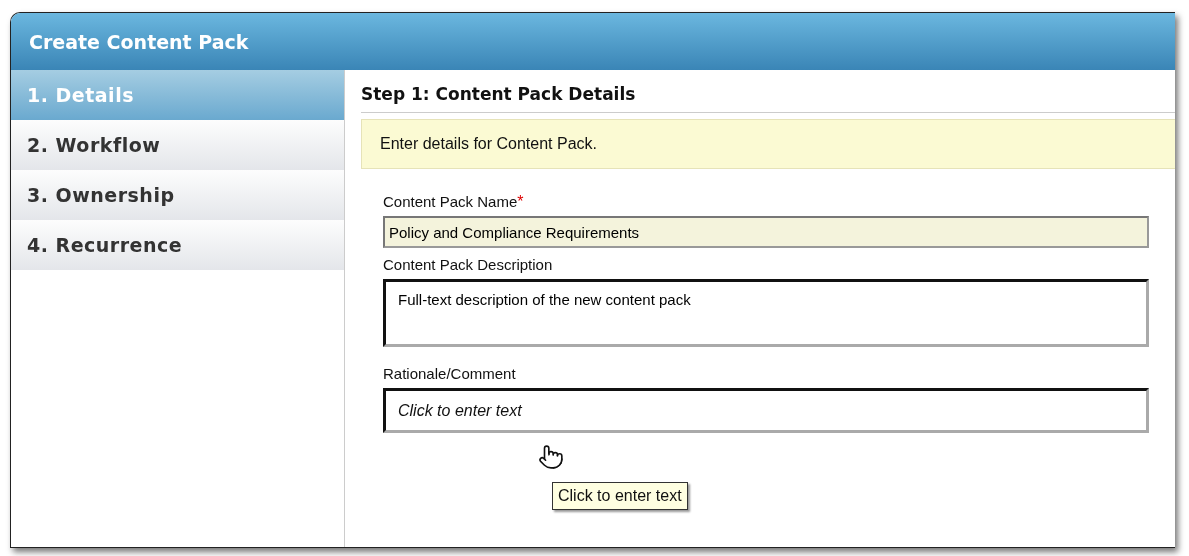 The height and width of the screenshot is (556, 1189). Describe the element at coordinates (177, 145) in the screenshot. I see `step-tab: 2. Workflow` at that location.